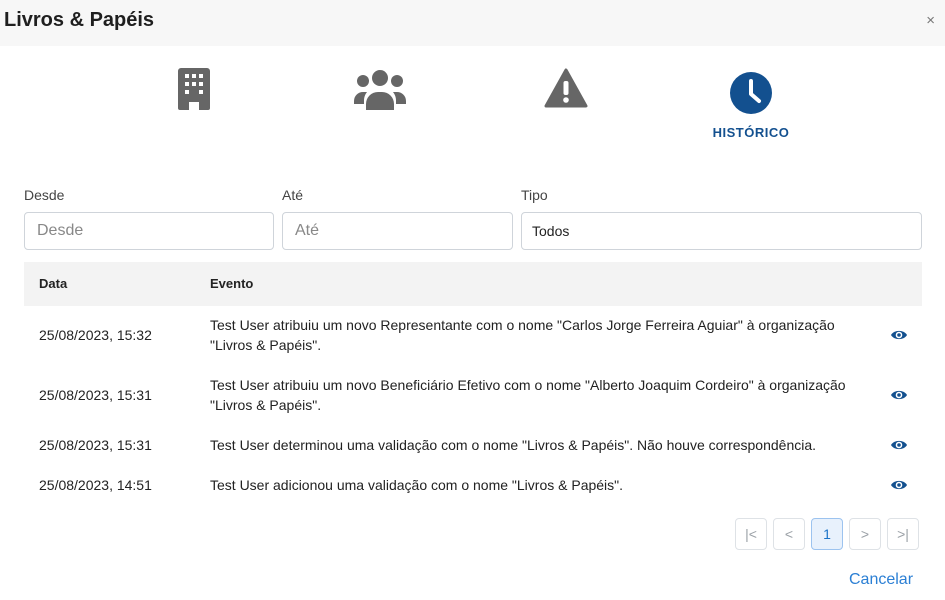 This screenshot has width=945, height=600. I want to click on building-icon, so click(194, 89).